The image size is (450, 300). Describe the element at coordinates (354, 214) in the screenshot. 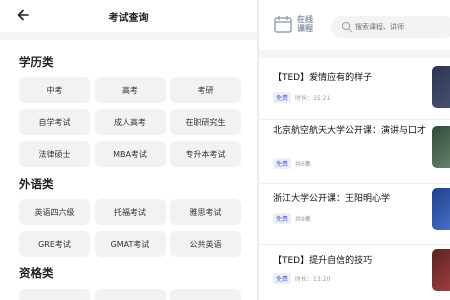

I see `course-item: 浙江大学公开课：王阳明心学 免费 共9集` at that location.